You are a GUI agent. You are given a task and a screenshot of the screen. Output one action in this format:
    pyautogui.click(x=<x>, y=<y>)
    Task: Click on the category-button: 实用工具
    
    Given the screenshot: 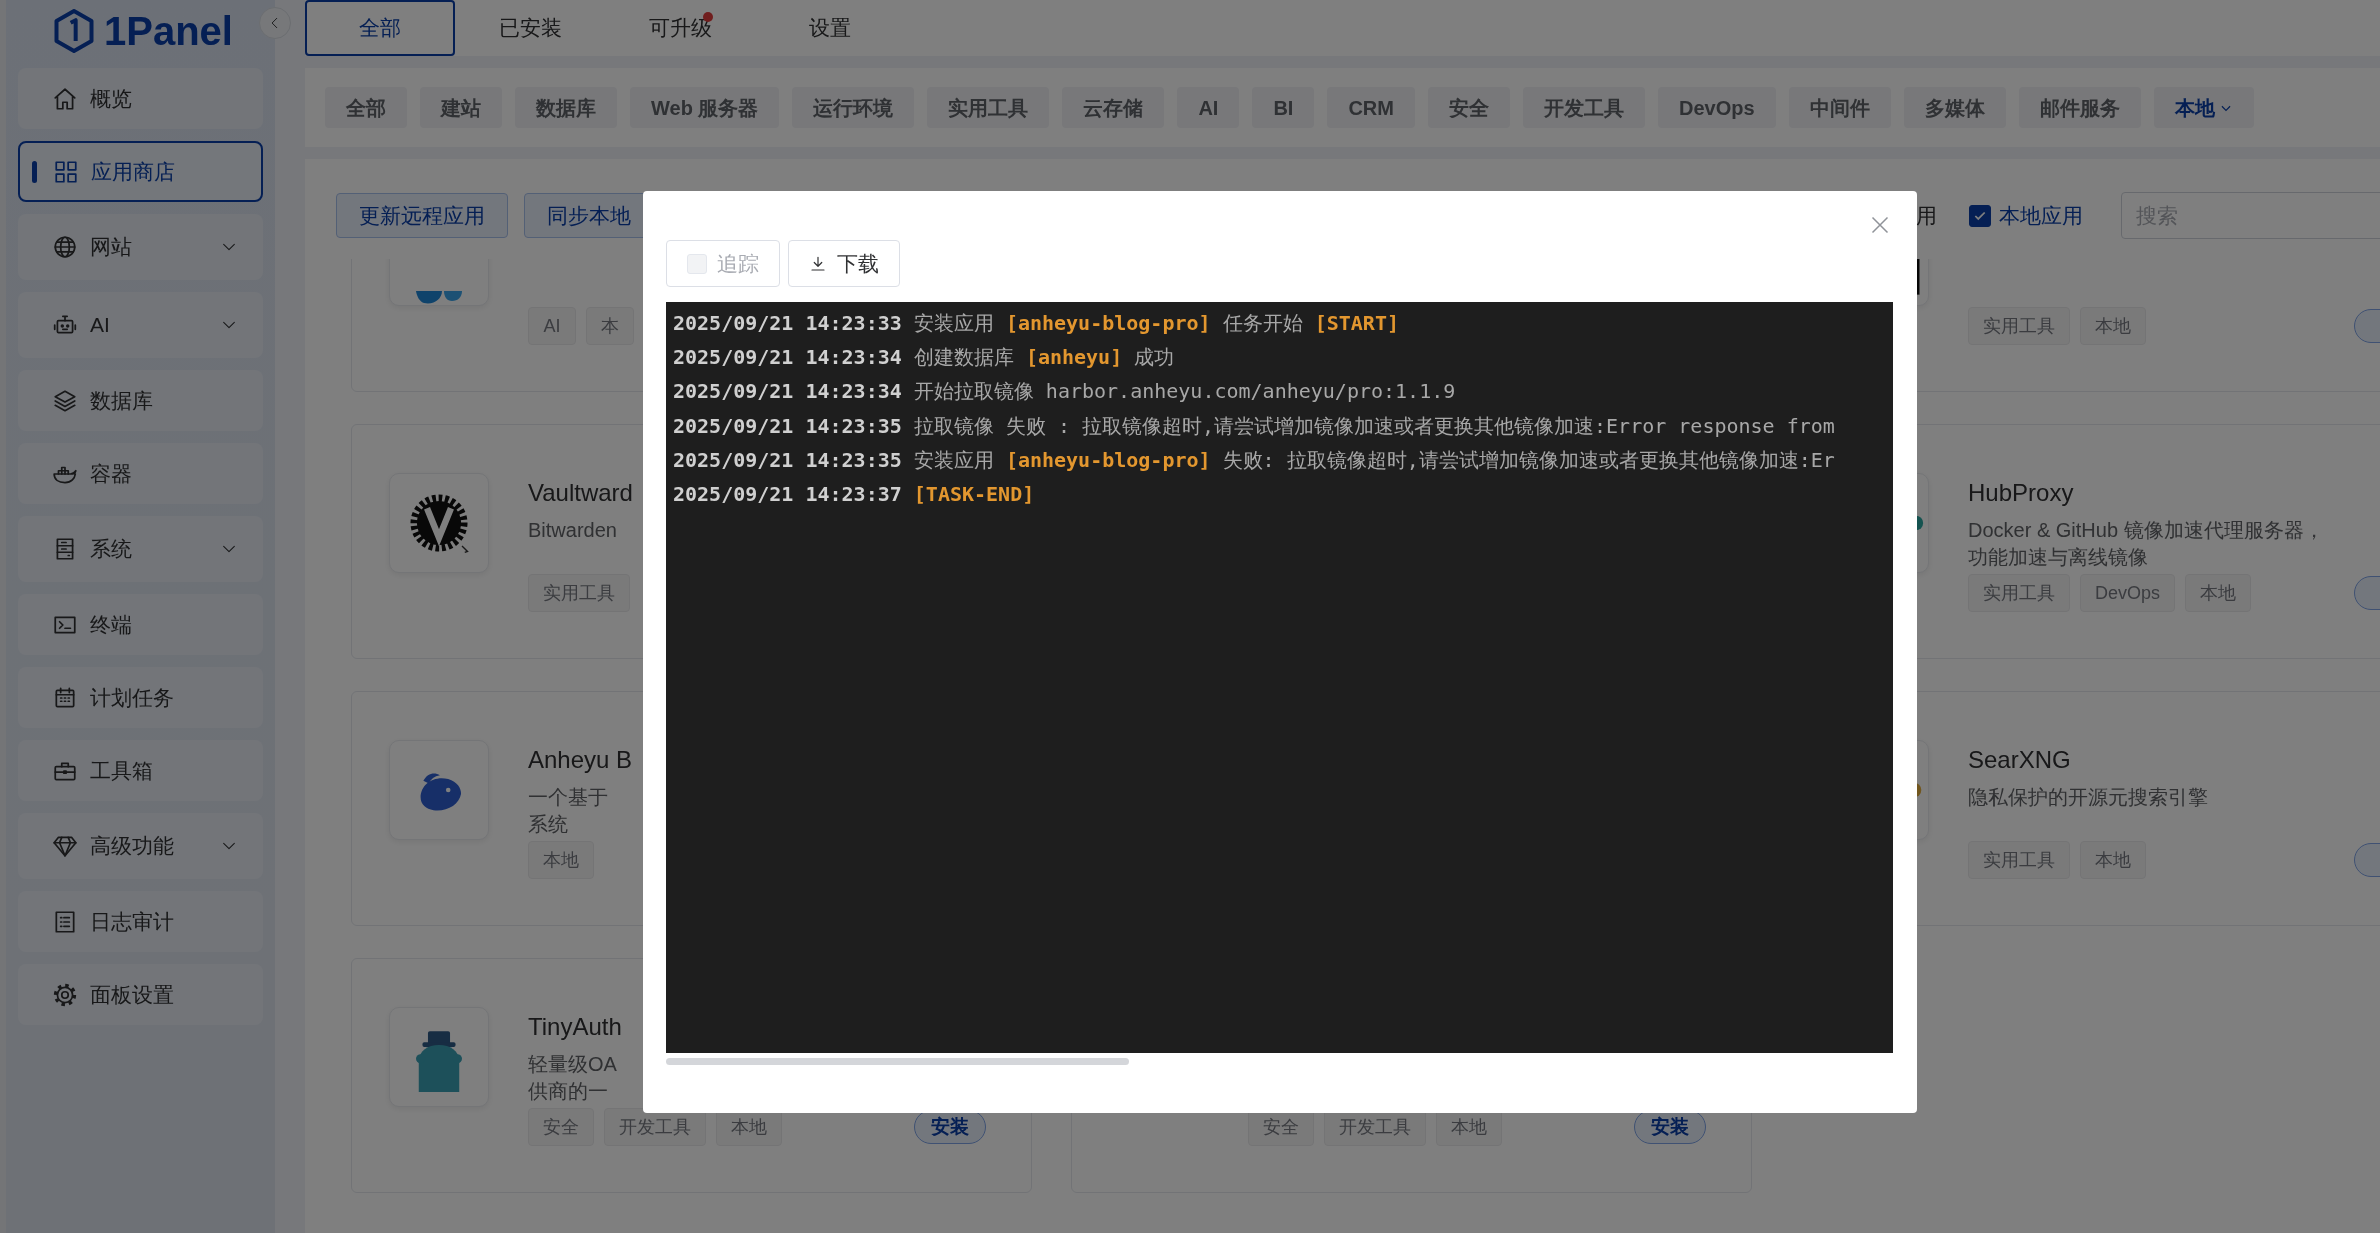 What is the action you would take?
    pyautogui.click(x=988, y=107)
    